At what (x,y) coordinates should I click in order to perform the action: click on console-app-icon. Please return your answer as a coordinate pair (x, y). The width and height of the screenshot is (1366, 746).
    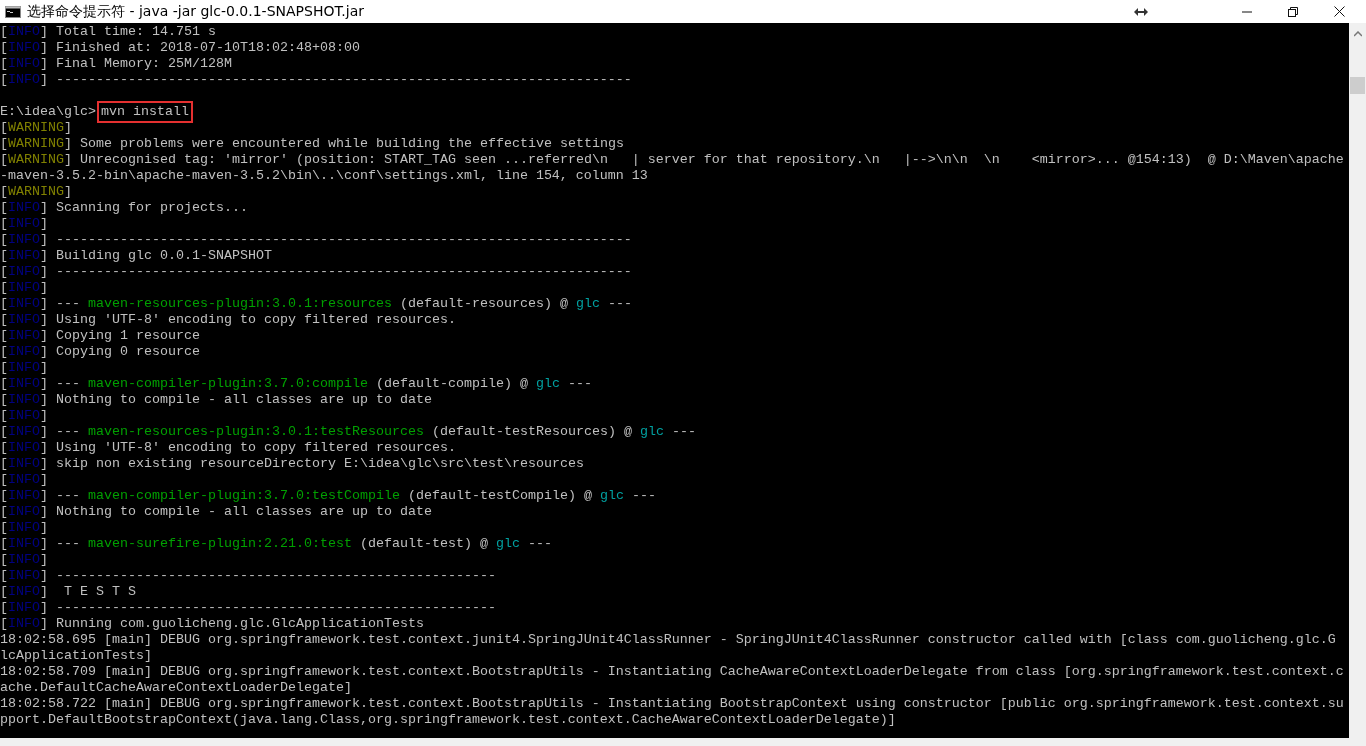
    Looking at the image, I should click on (13, 11).